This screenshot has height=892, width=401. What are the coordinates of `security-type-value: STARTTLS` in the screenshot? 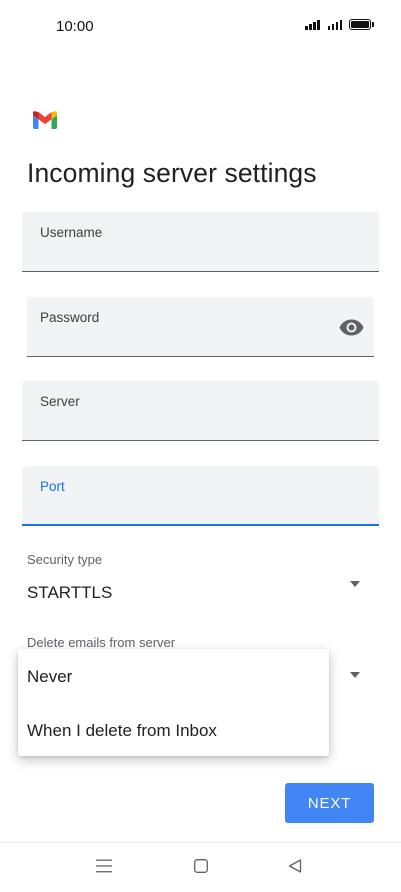 It's located at (70, 592).